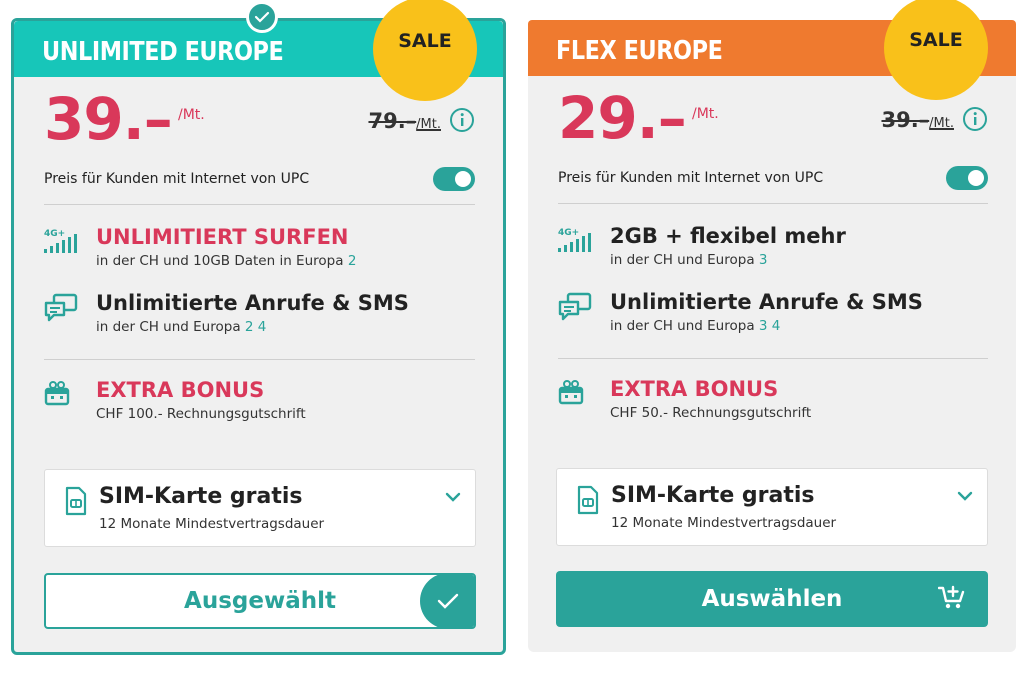 The image size is (1024, 674). Describe the element at coordinates (711, 413) in the screenshot. I see `feature-sub: CHF 50.- Rechnungsgutschrift` at that location.